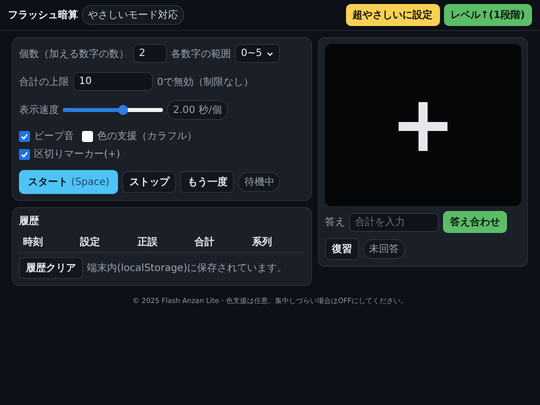 The width and height of the screenshot is (540, 405). Describe the element at coordinates (335, 222) in the screenshot. I see `answer-label: 答え` at that location.